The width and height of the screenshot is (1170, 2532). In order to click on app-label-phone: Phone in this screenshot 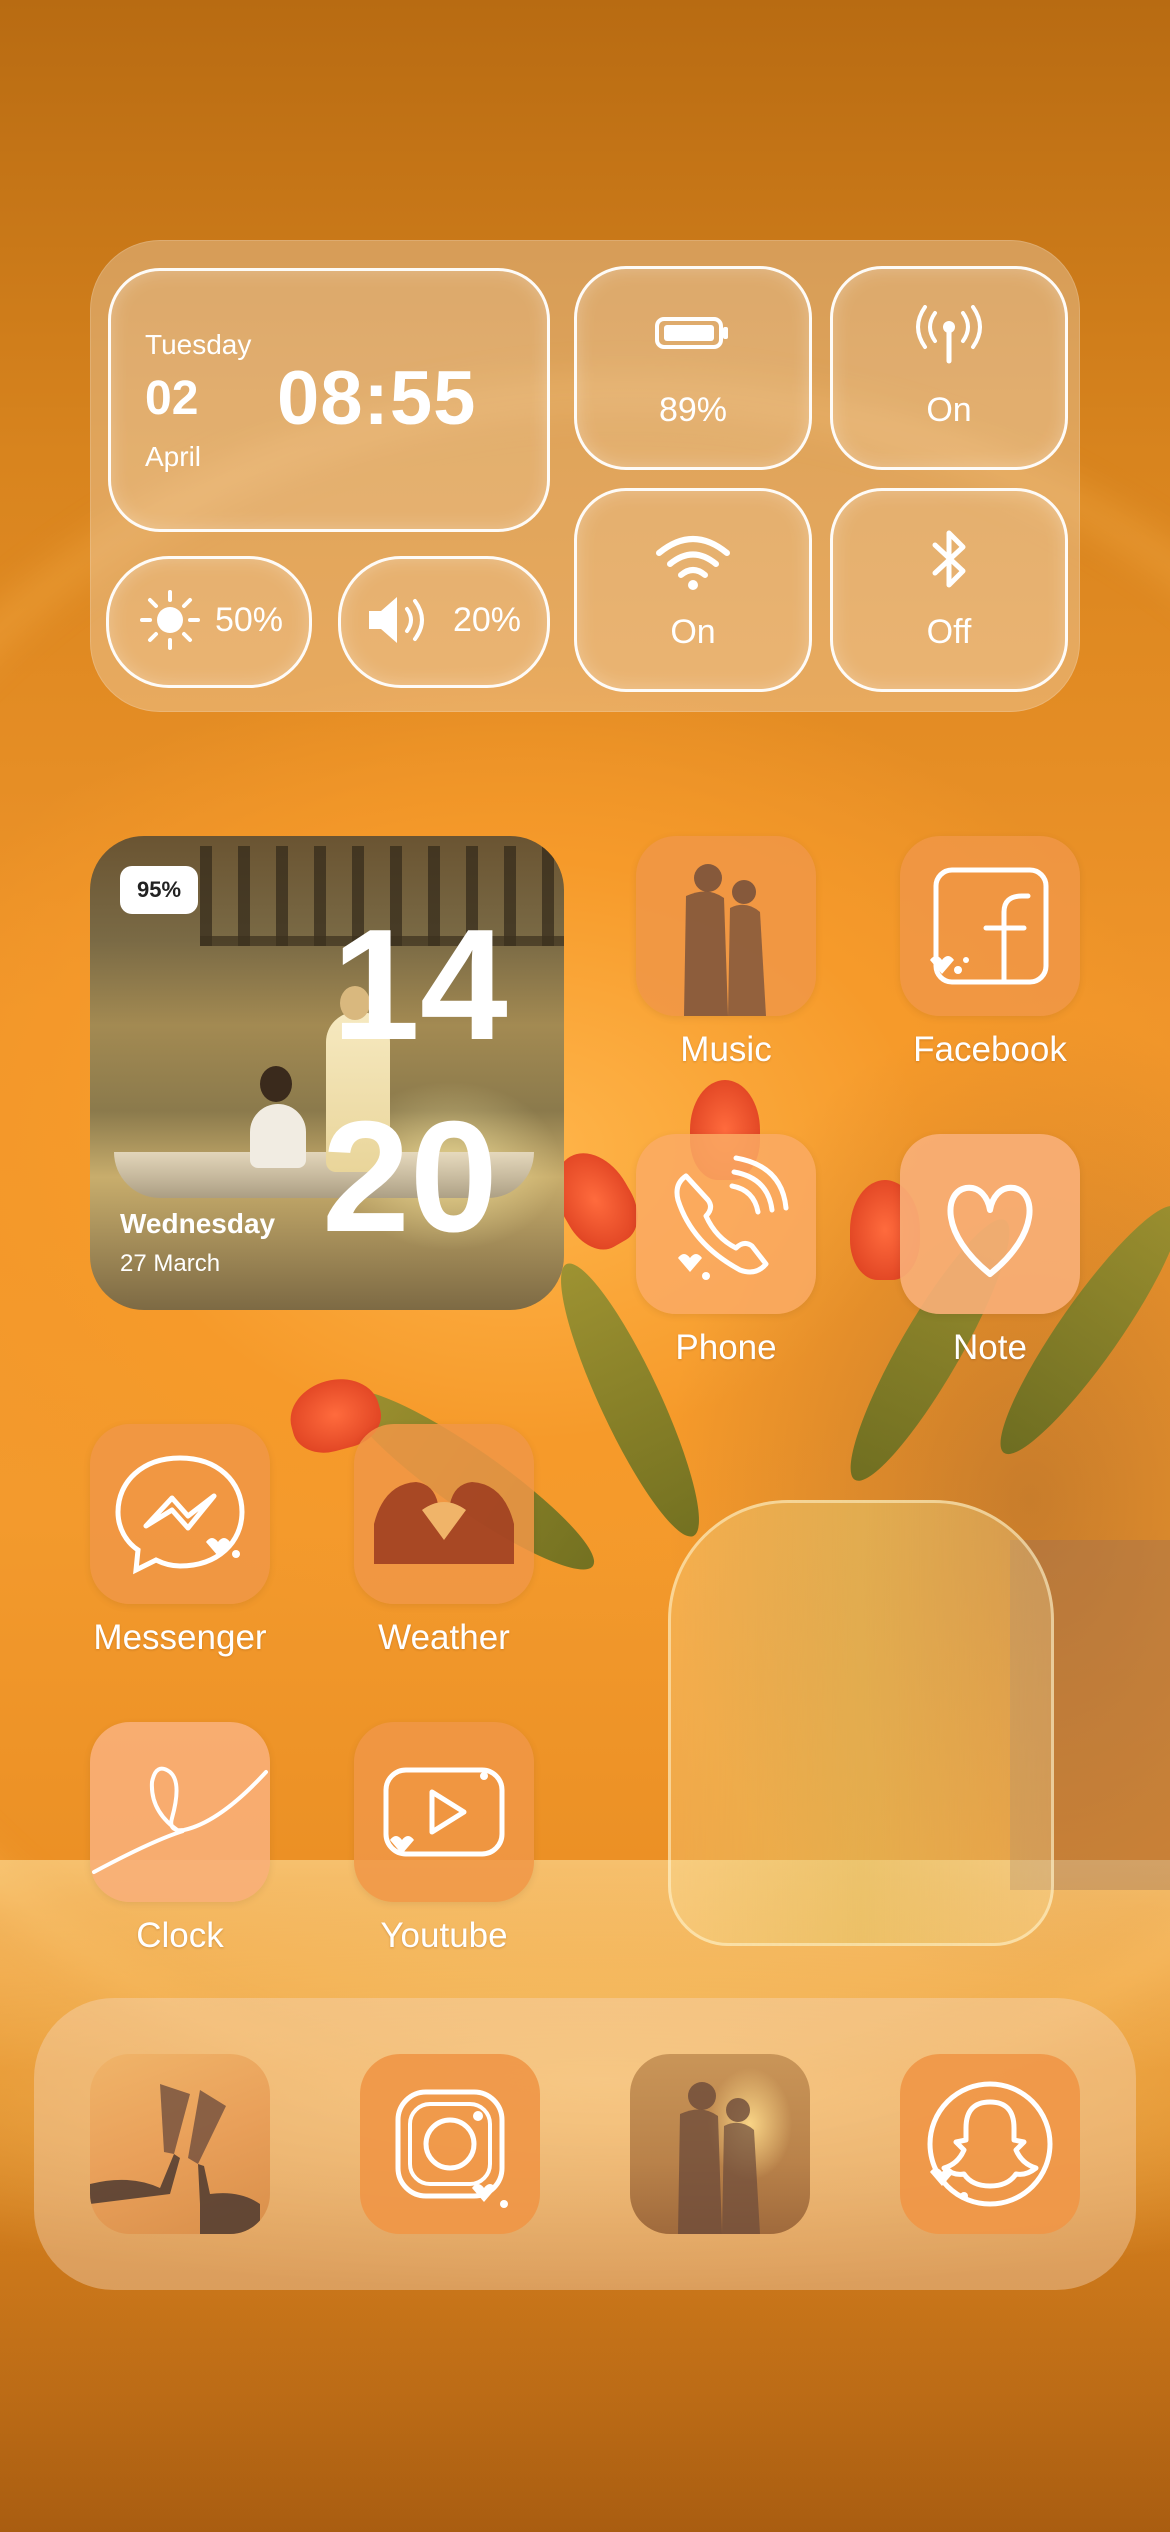, I will do `click(726, 1347)`.